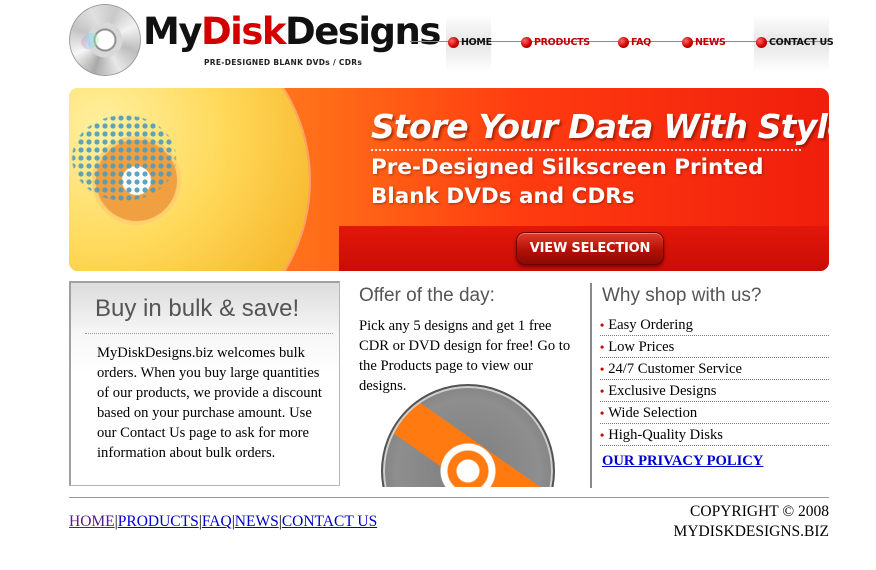  Describe the element at coordinates (590, 248) in the screenshot. I see `view-selection-button: VIEW SELECTION` at that location.